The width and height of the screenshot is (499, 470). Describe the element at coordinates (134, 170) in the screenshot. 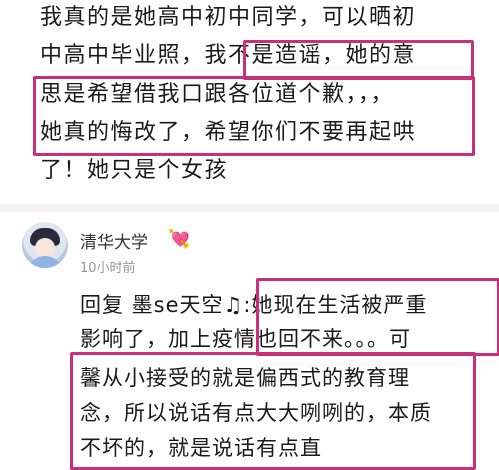

I see `post-line-5: 了！她只是个女孩` at that location.